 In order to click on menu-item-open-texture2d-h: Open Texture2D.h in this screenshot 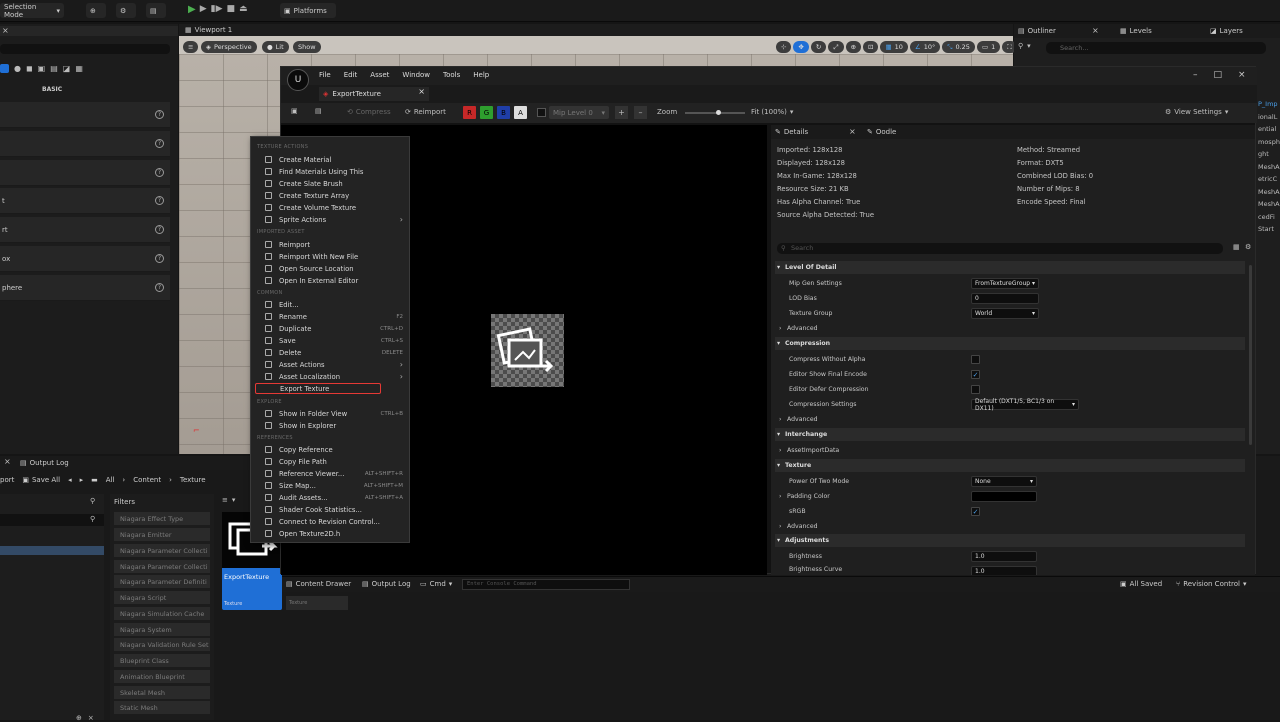, I will do `click(331, 533)`.